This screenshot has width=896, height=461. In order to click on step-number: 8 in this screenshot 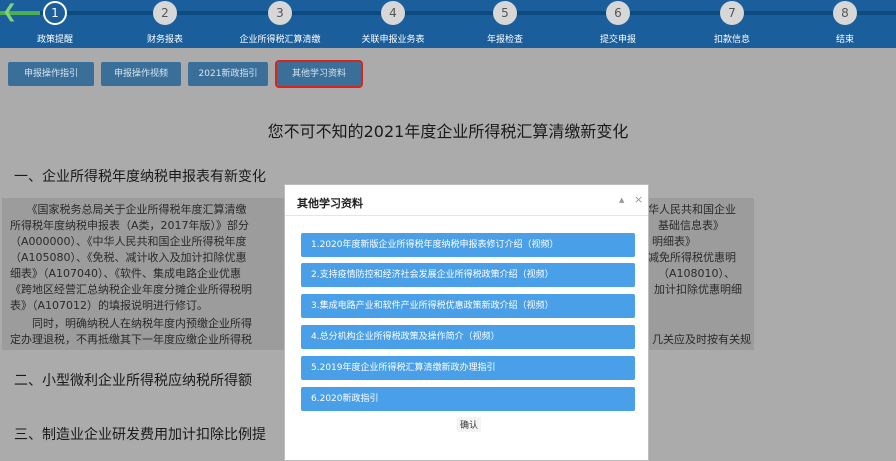, I will do `click(845, 13)`.